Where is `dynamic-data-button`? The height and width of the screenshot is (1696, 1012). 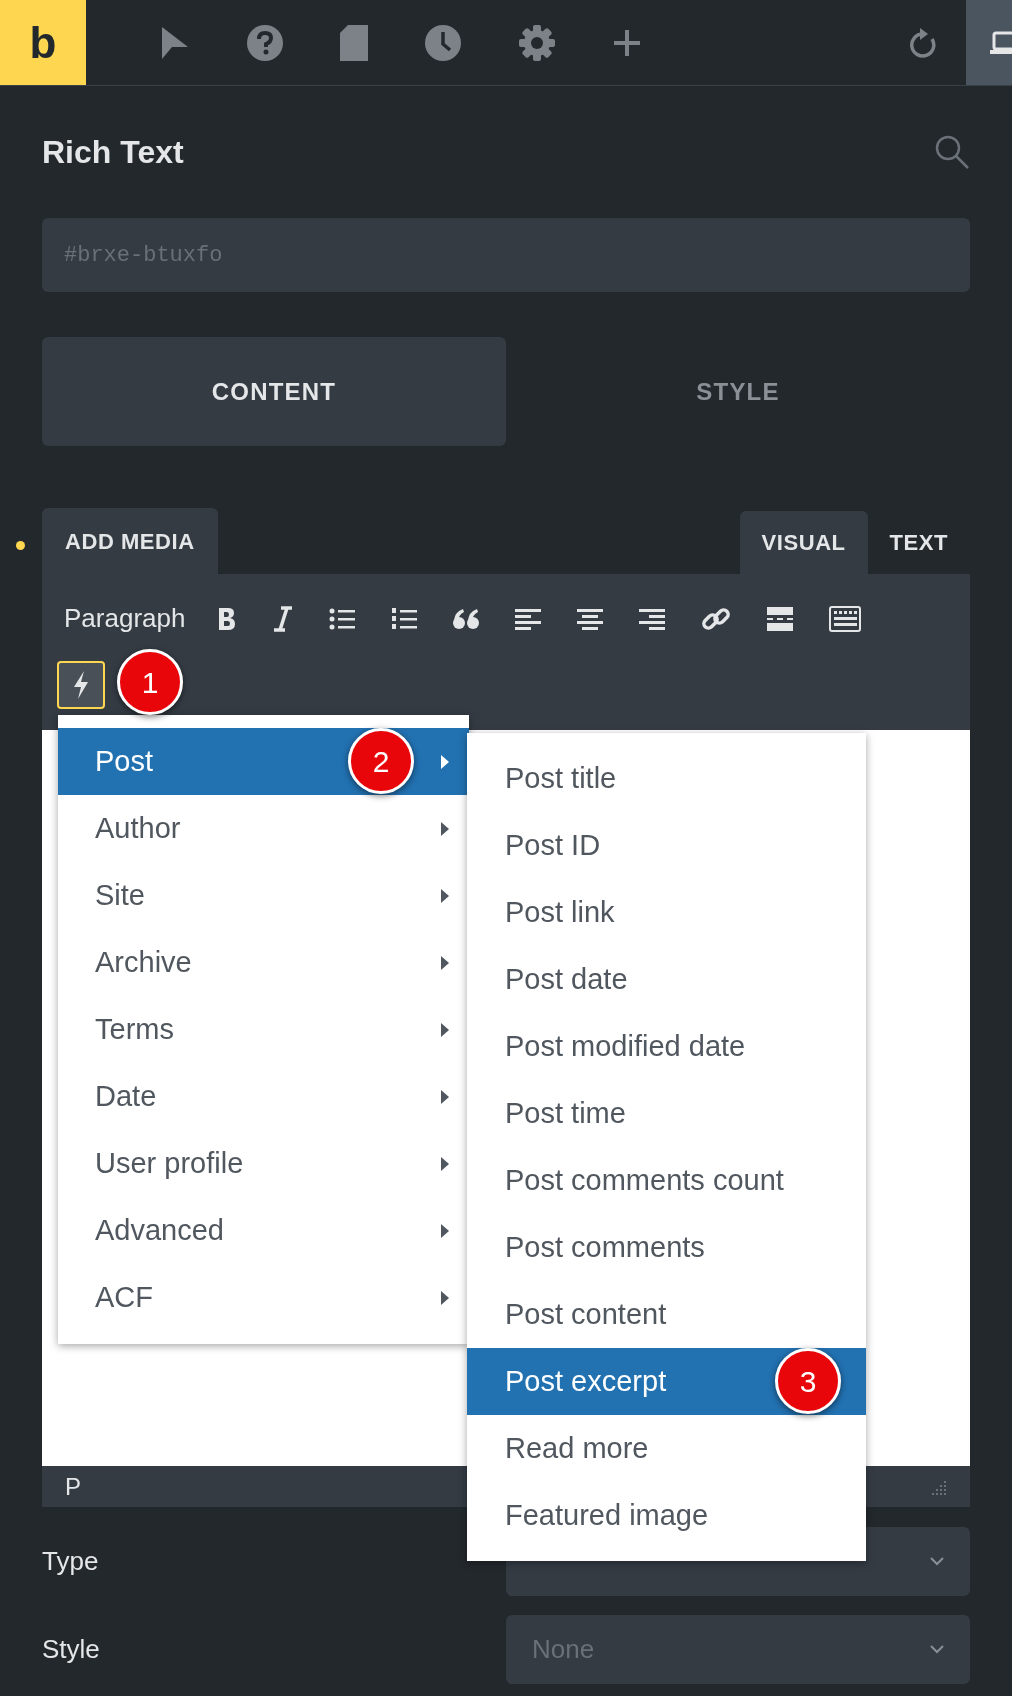
dynamic-data-button is located at coordinates (81, 685).